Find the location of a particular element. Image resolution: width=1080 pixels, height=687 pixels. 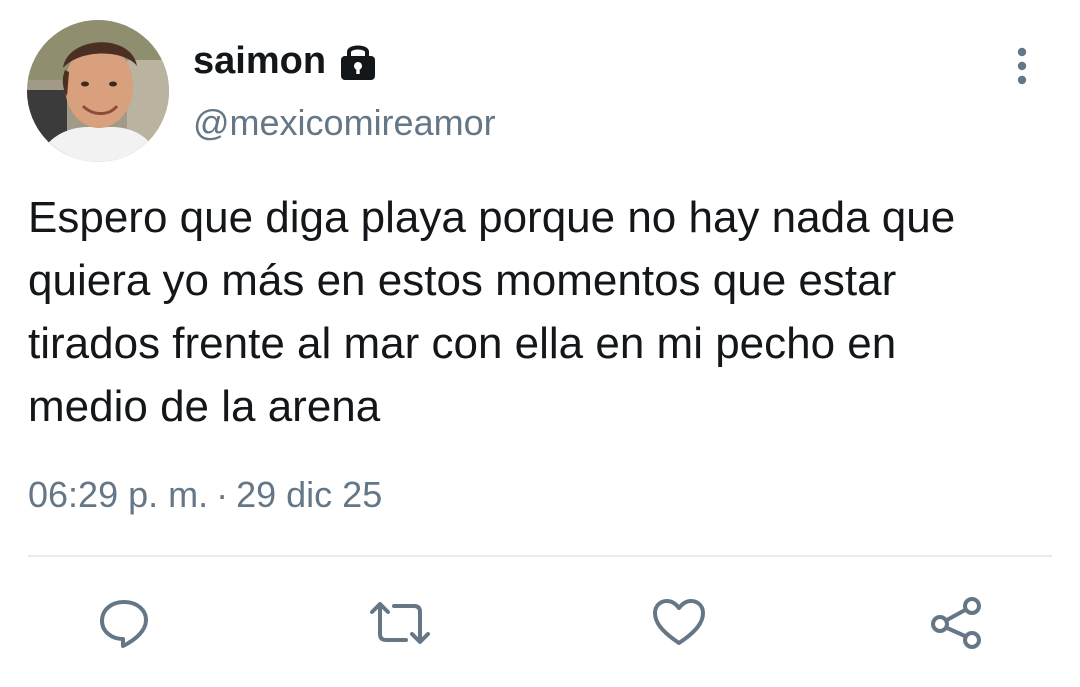

tweet-timestamp: 06:29 p. m. · 29 dic 25 is located at coordinates (205, 495).